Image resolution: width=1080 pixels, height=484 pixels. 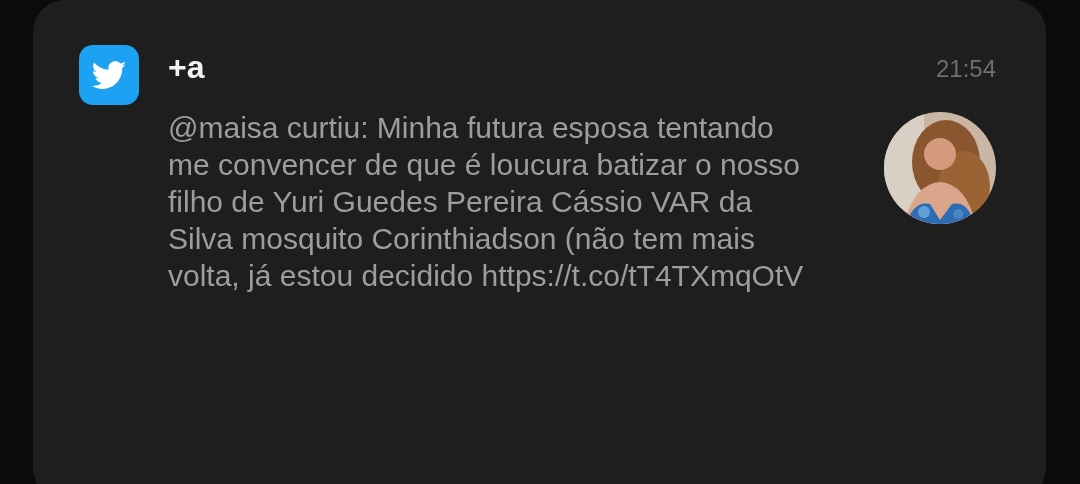 What do you see at coordinates (965, 69) in the screenshot?
I see `time-label: 21:54` at bounding box center [965, 69].